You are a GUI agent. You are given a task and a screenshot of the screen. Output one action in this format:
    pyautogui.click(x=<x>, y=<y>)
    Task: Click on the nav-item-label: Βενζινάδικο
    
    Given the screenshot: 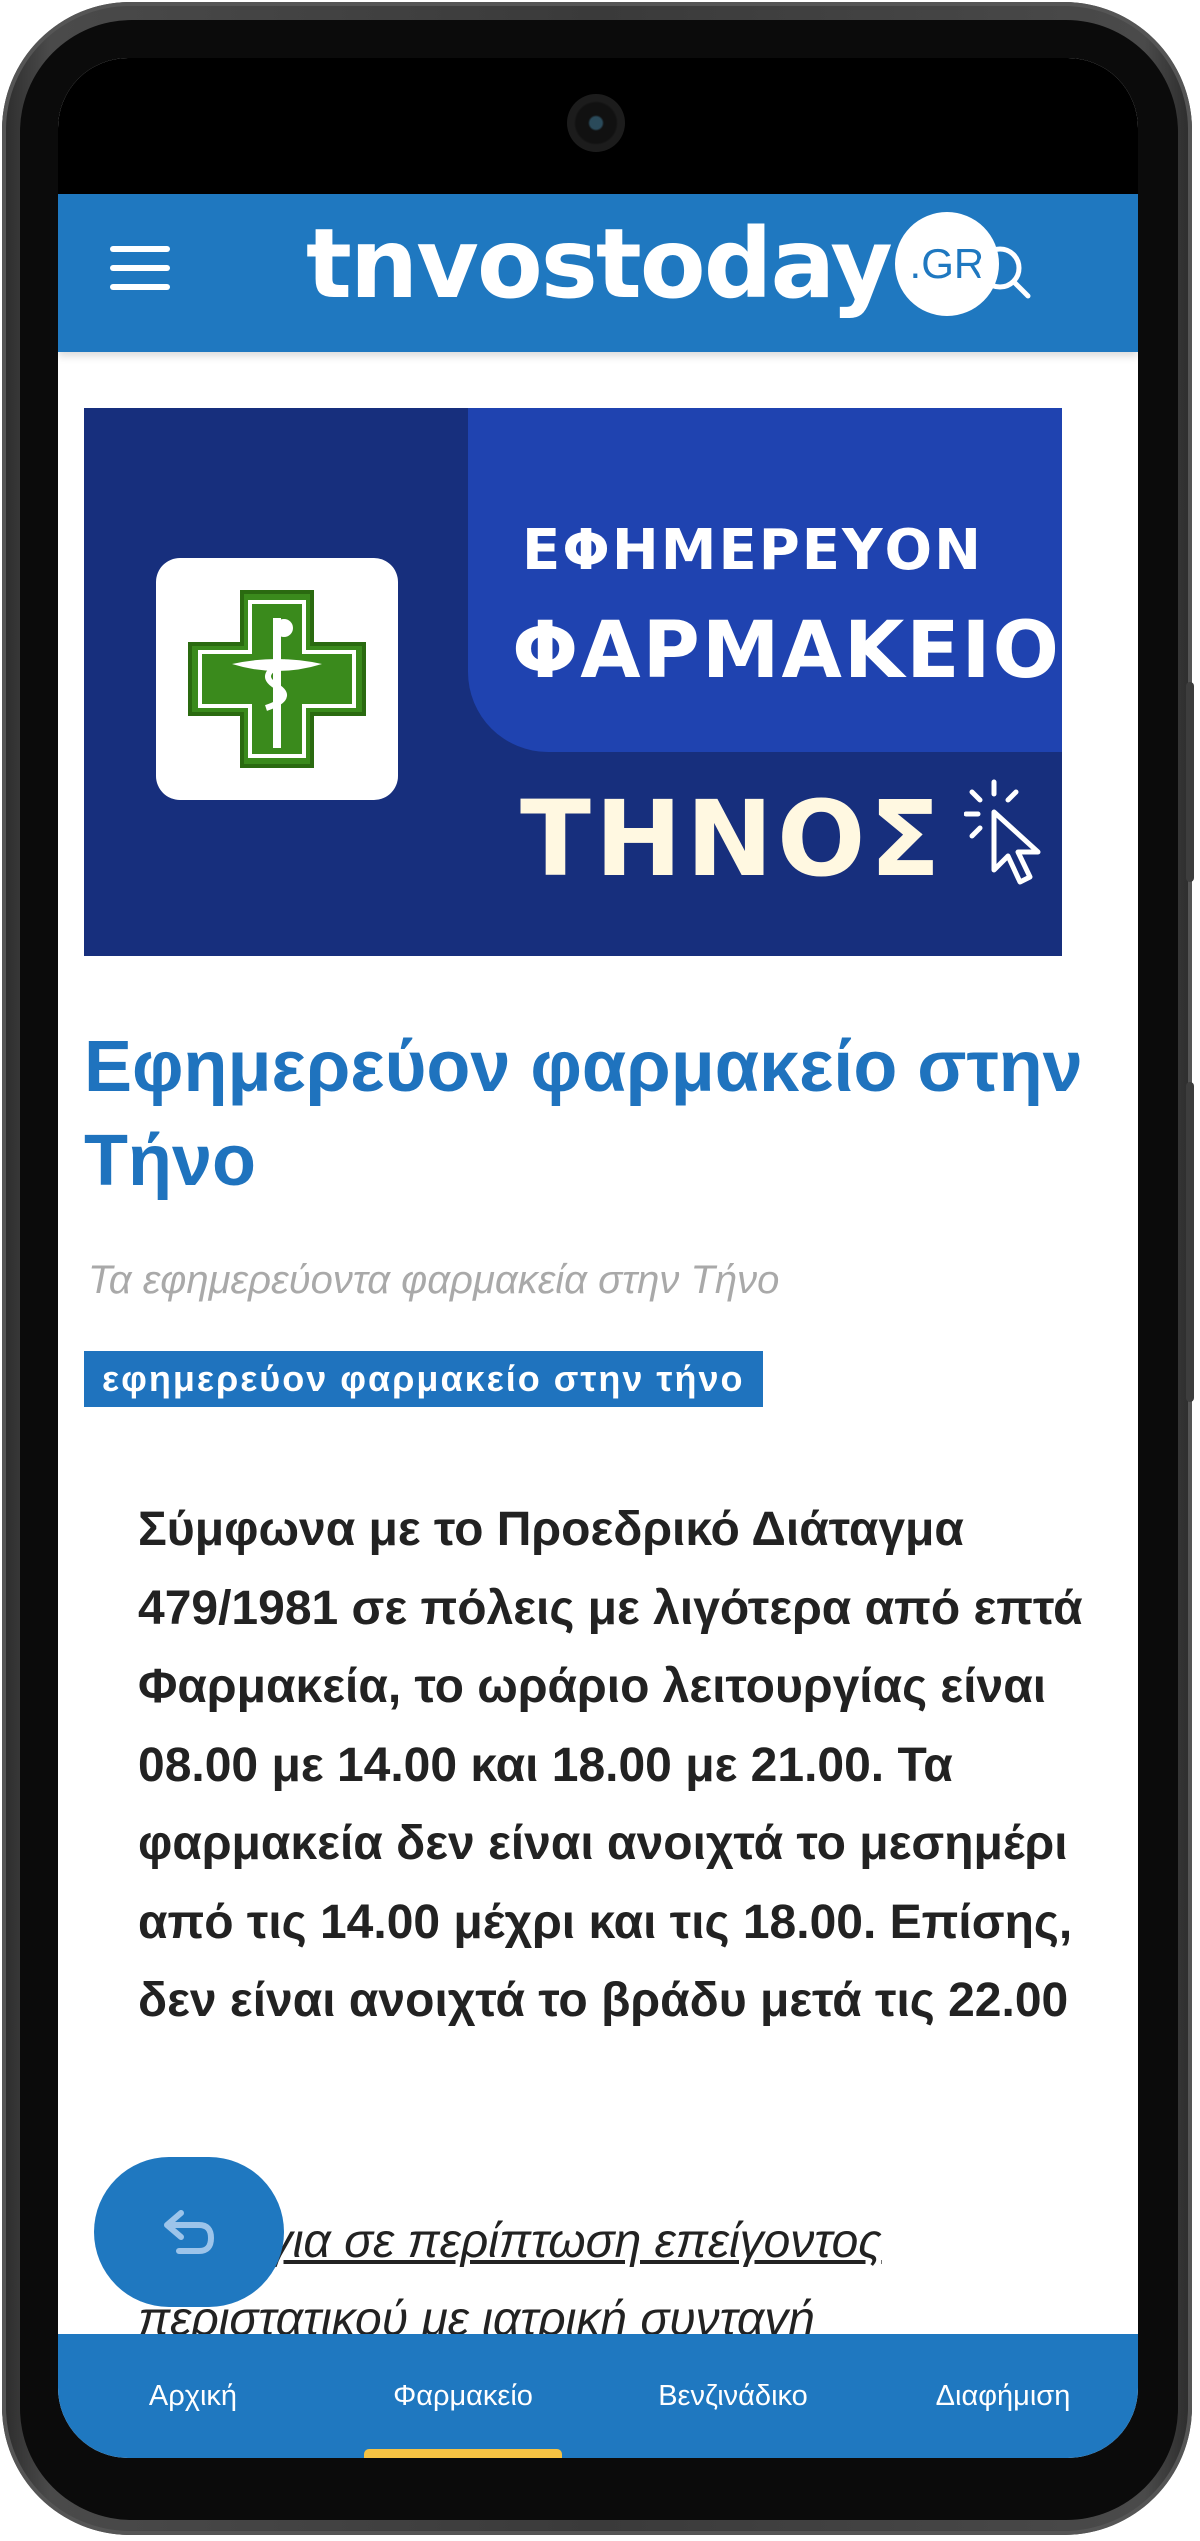 What is the action you would take?
    pyautogui.click(x=733, y=2395)
    